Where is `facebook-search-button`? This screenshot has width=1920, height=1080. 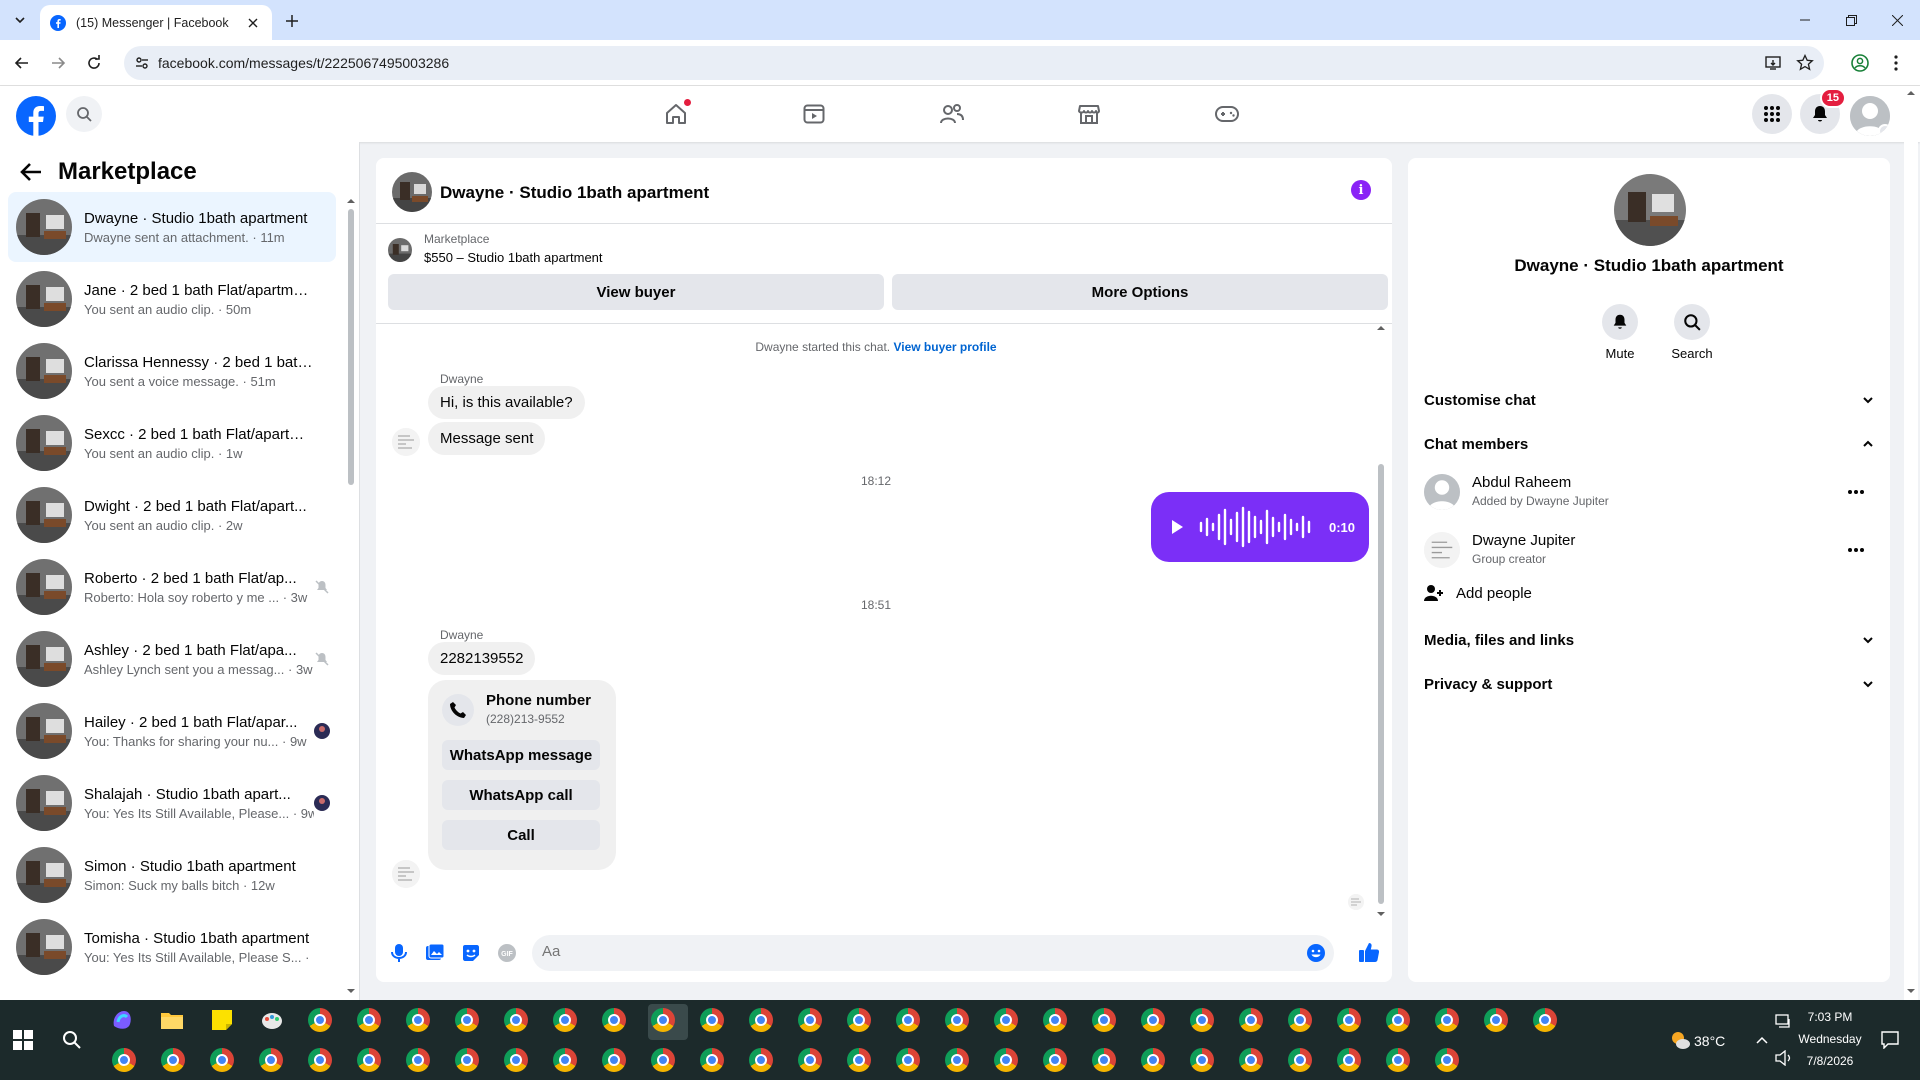 facebook-search-button is located at coordinates (84, 114).